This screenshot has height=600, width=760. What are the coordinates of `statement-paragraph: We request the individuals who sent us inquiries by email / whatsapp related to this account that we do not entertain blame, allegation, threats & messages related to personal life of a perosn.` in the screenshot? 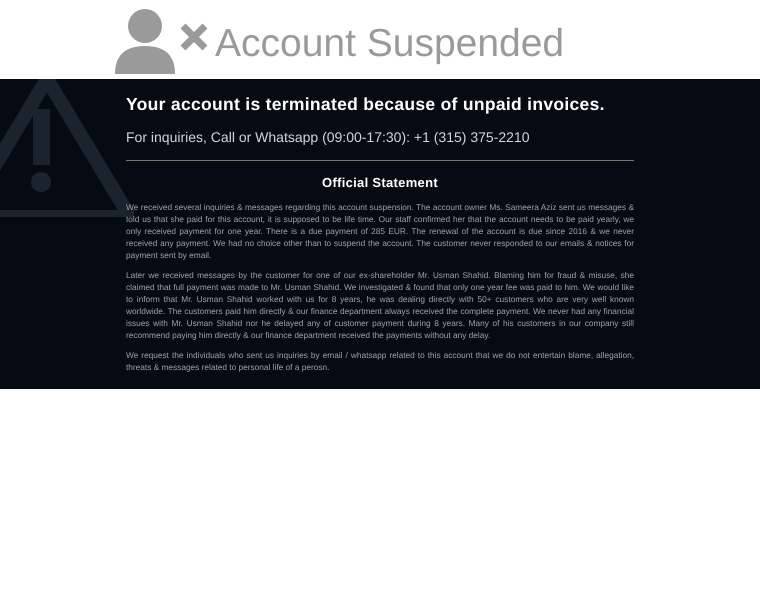 It's located at (380, 360).